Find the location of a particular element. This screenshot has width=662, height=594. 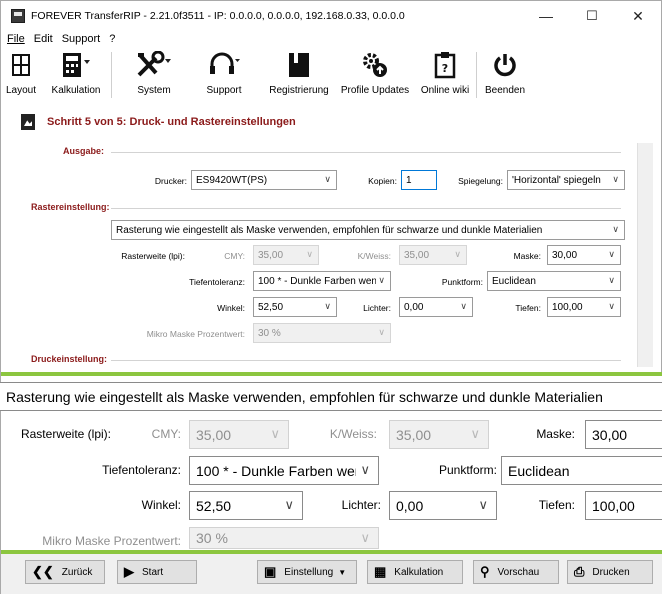

menu-help: ? is located at coordinates (112, 39).